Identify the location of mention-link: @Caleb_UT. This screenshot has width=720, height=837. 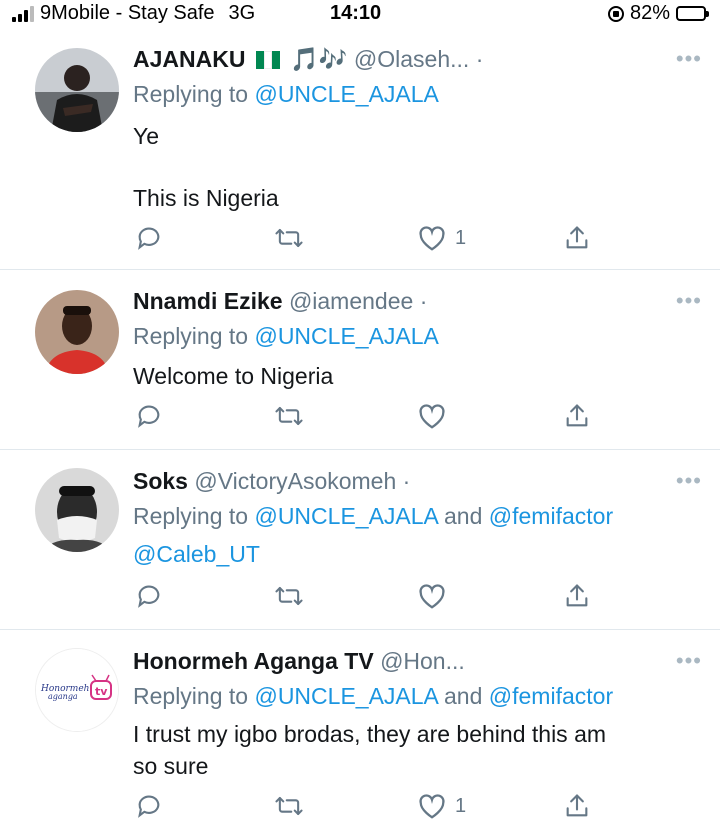
(196, 554).